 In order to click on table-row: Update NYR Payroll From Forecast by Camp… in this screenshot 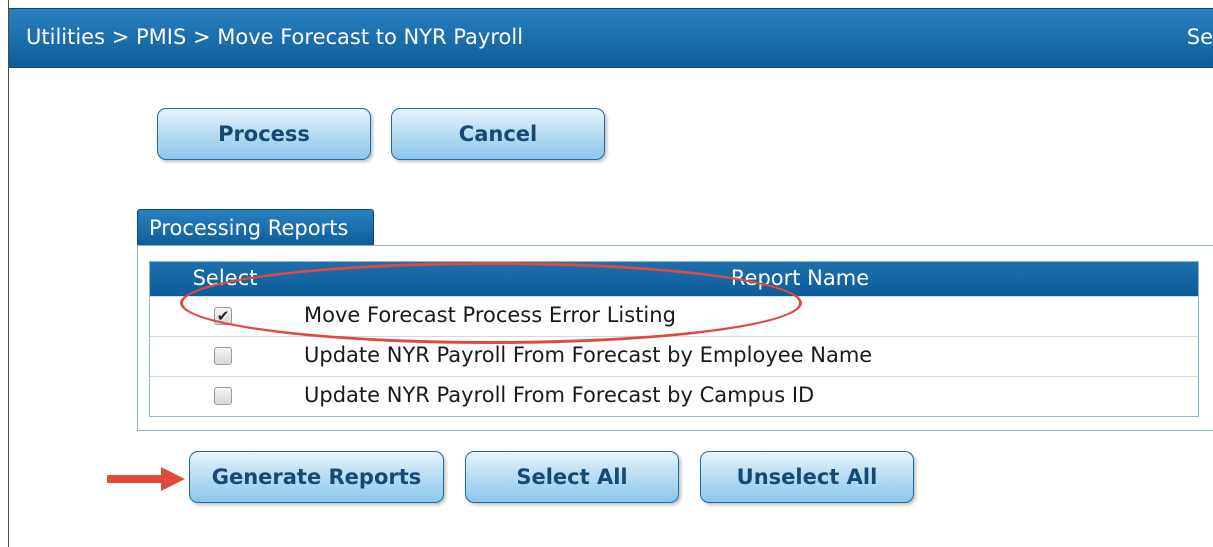, I will do `click(674, 396)`.